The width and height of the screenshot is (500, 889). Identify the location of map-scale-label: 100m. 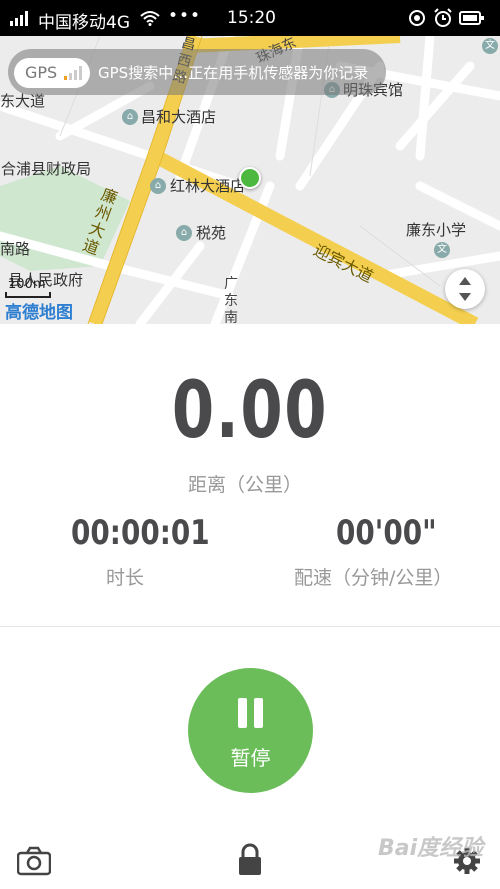
(27, 284).